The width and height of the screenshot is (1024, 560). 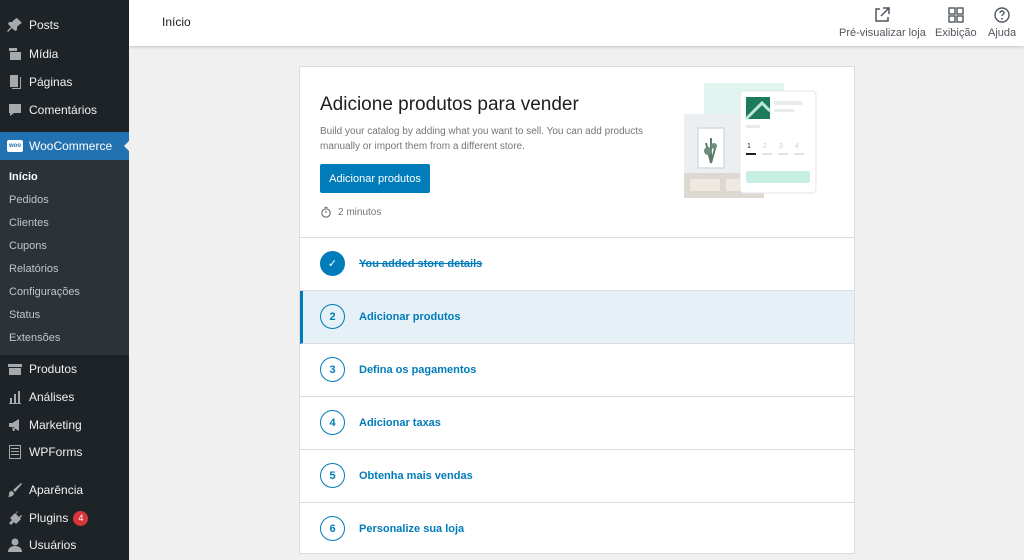 I want to click on sidebar-item-label: Mídia, so click(x=44, y=54).